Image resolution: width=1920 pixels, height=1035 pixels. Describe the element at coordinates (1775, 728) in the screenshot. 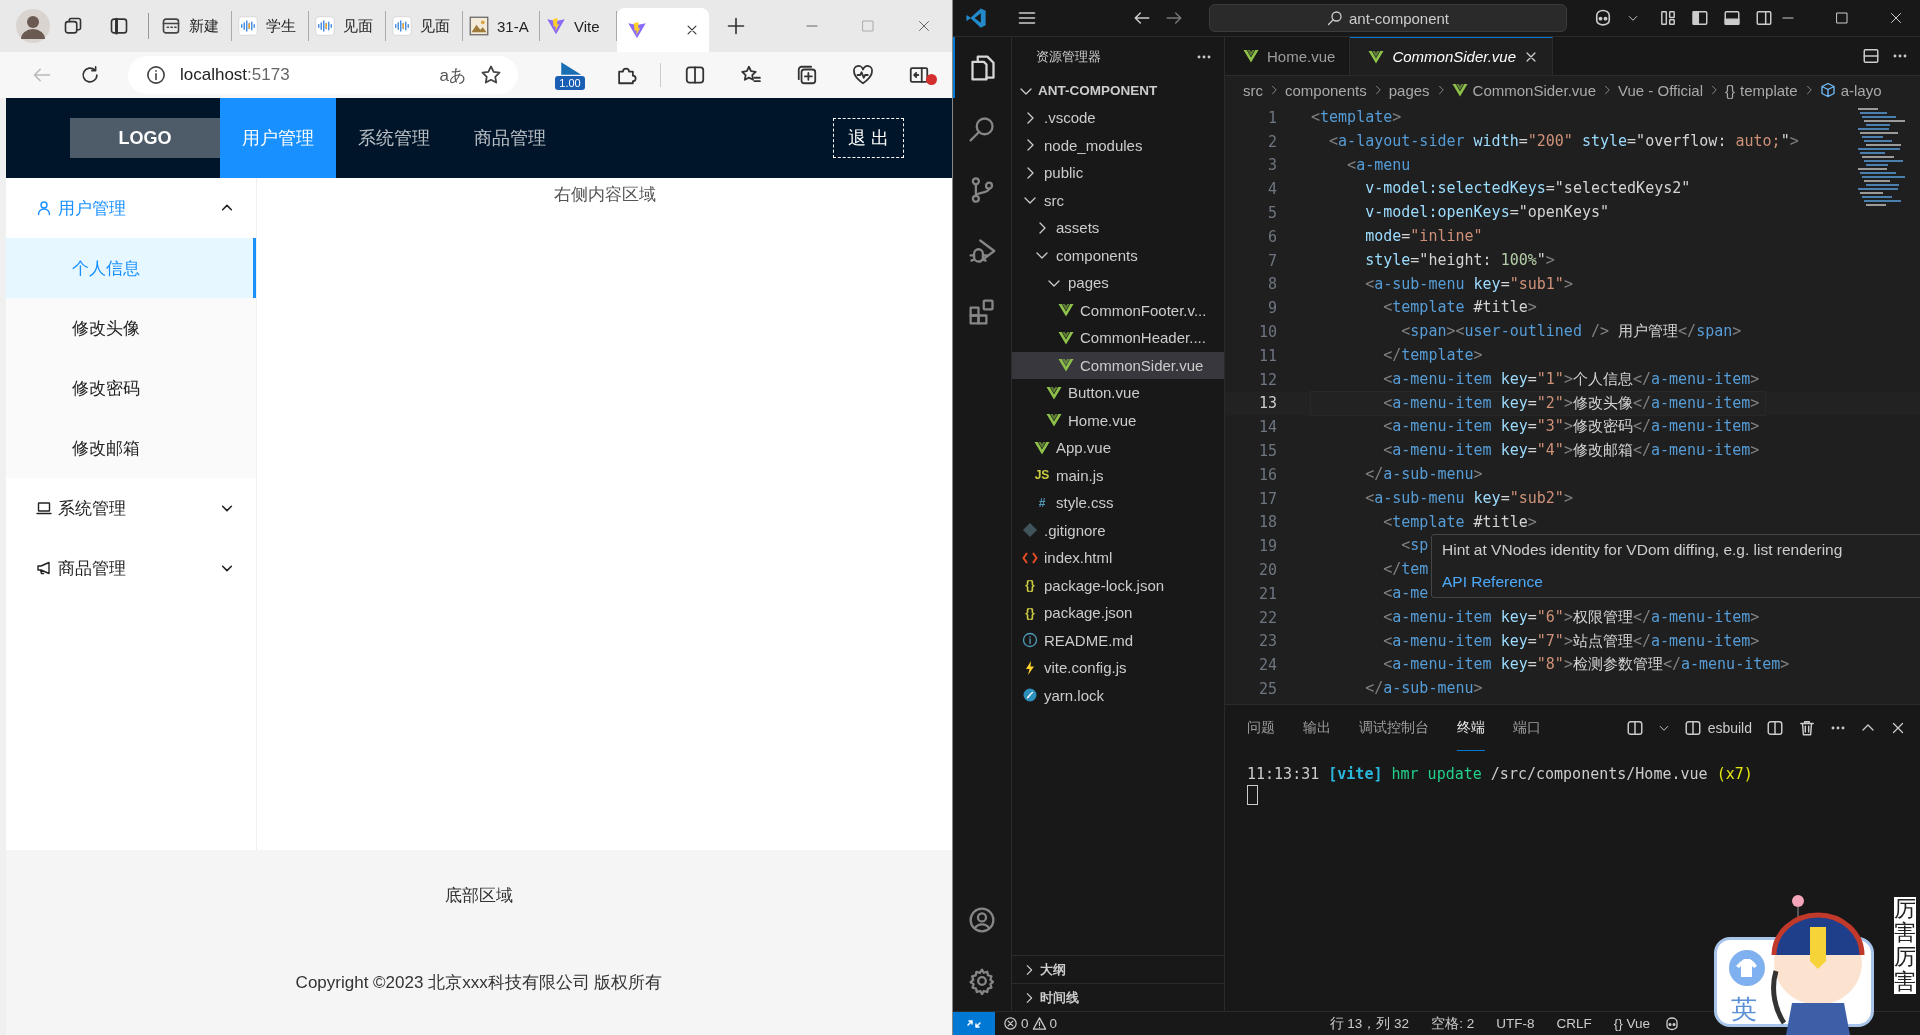

I see `split-terminal-icon` at that location.